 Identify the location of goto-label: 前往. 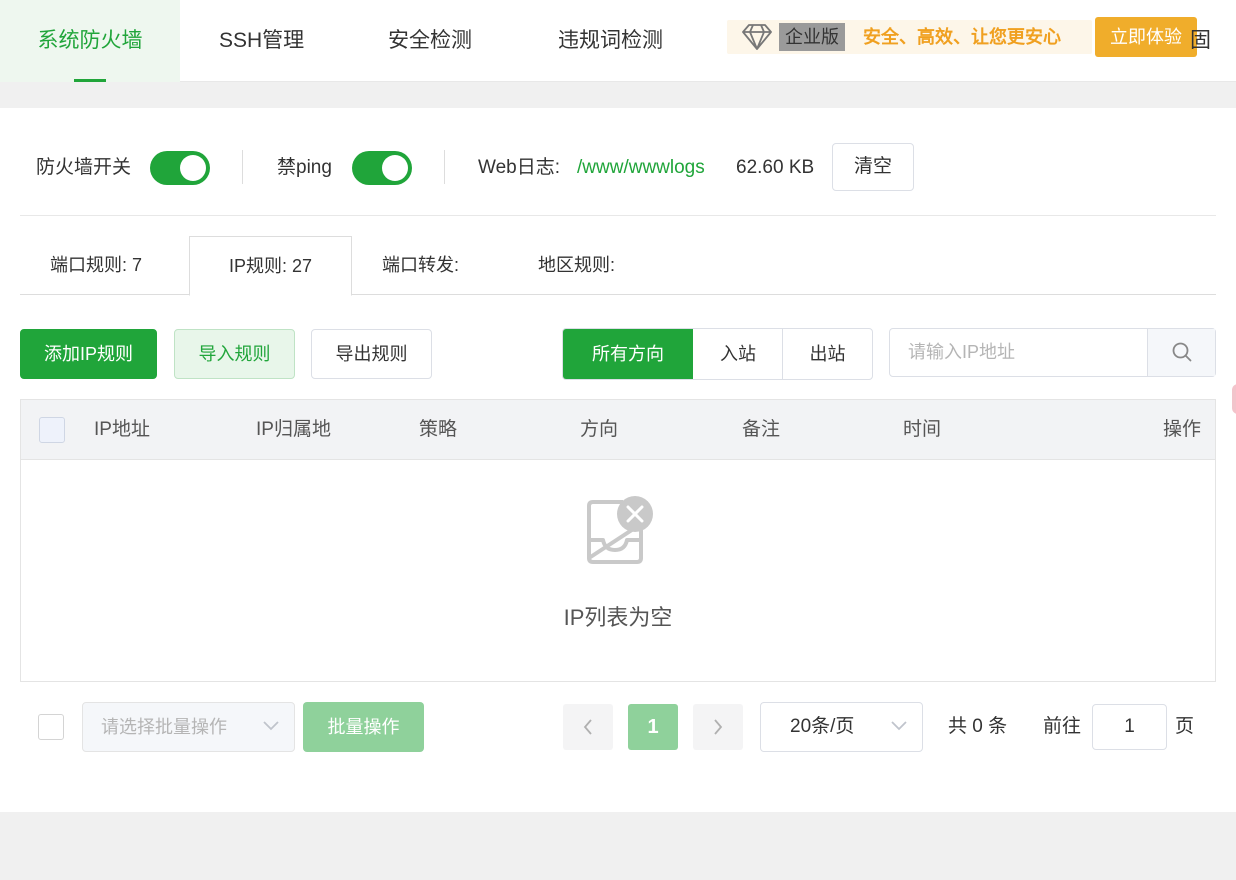
(1062, 726).